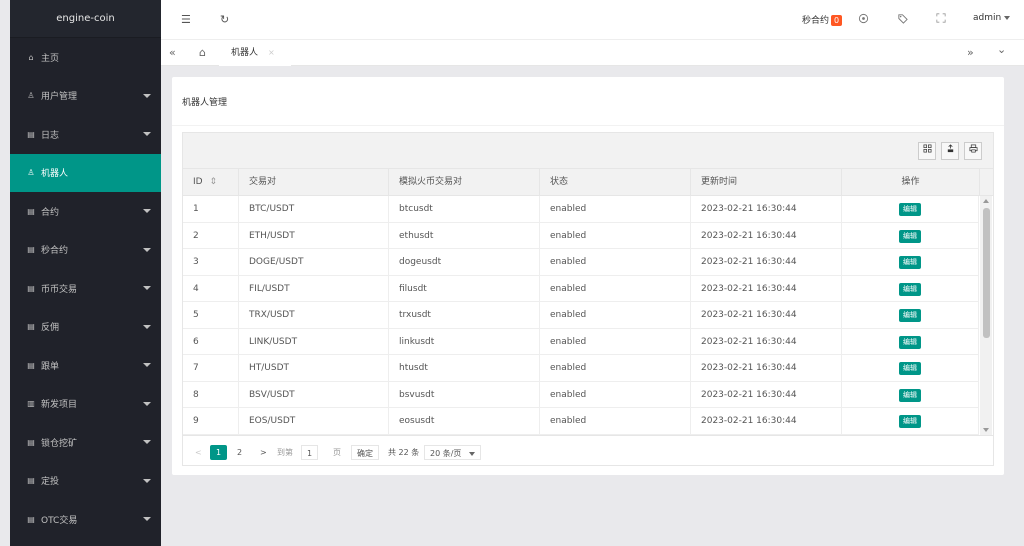 The height and width of the screenshot is (546, 1024). Describe the element at coordinates (314, 262) in the screenshot. I see `cell-pair: DOGE/USDT` at that location.